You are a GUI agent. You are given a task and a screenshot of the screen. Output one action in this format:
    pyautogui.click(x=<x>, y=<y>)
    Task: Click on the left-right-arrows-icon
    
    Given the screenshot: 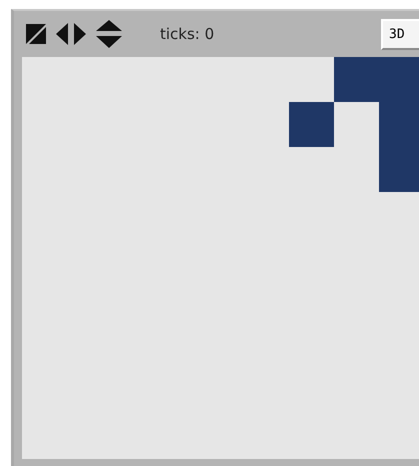 What is the action you would take?
    pyautogui.click(x=71, y=34)
    